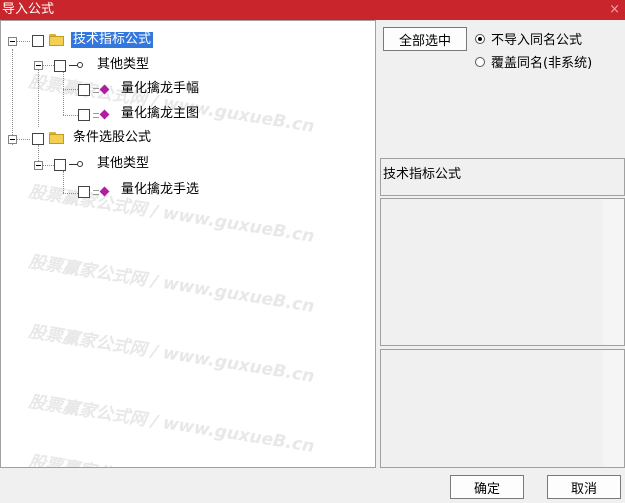 The height and width of the screenshot is (503, 625). I want to click on formula-description-box, so click(502, 272).